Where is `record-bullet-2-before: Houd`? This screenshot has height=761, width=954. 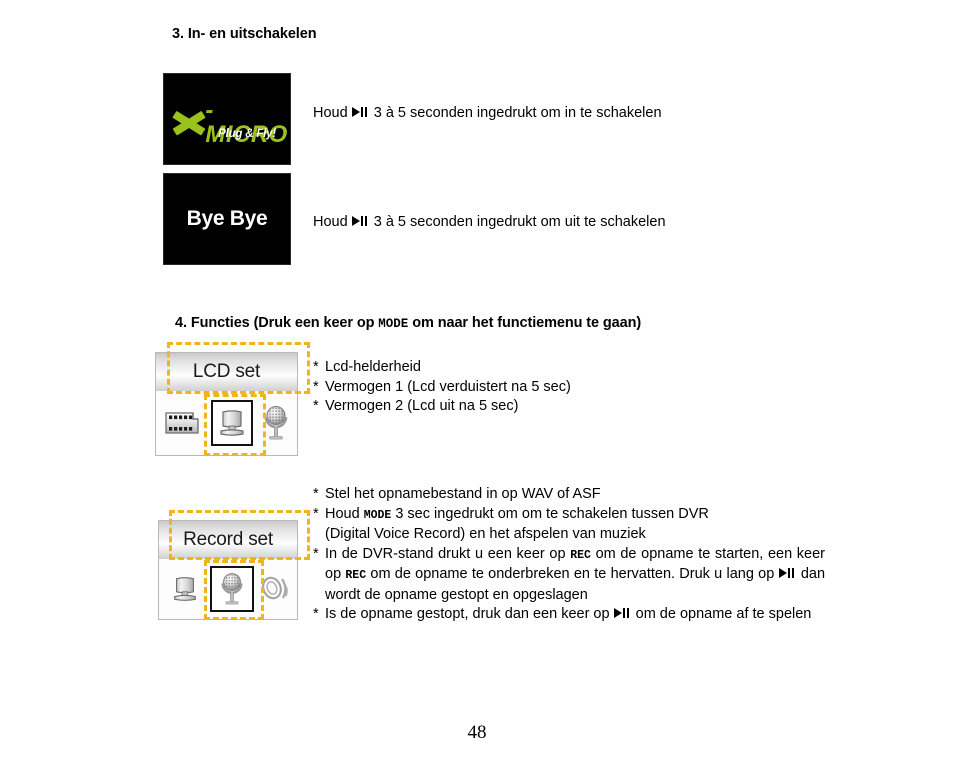 record-bullet-2-before: Houd is located at coordinates (342, 513).